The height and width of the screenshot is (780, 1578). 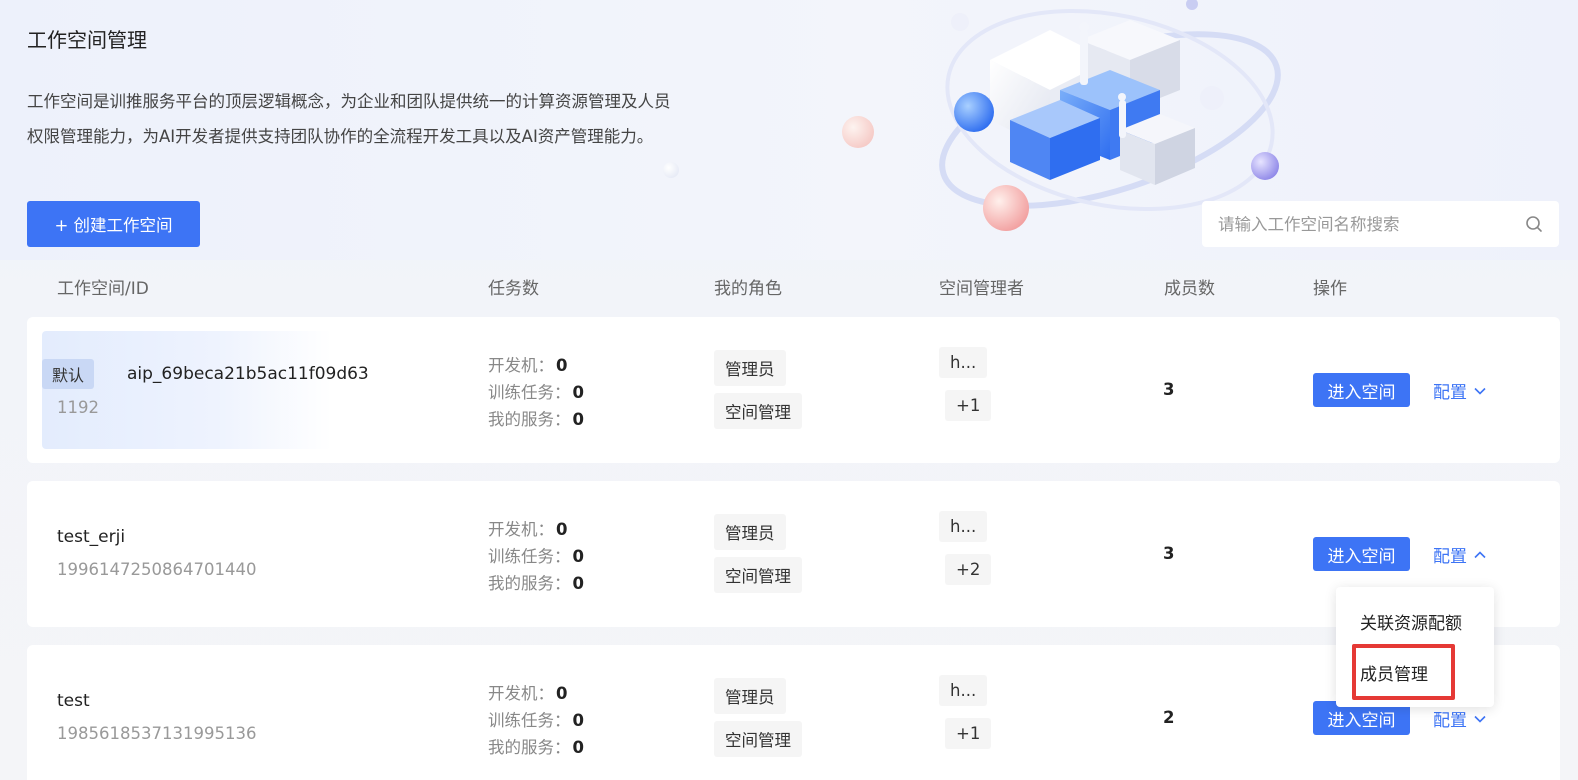 I want to click on column-header-role: 我的角色, so click(x=748, y=289).